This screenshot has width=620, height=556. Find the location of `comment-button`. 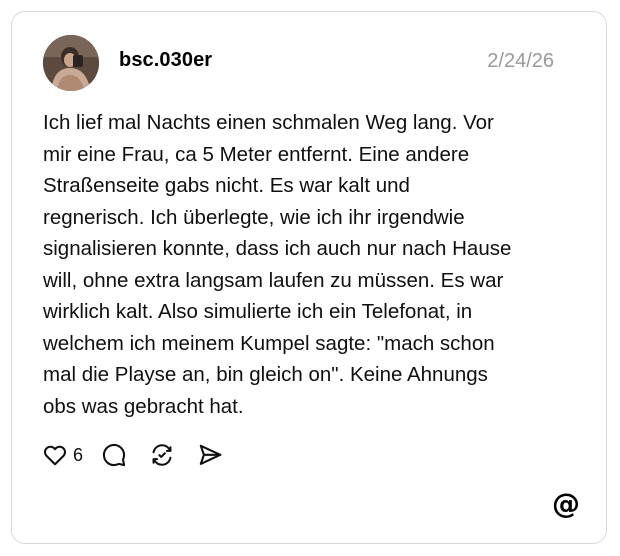

comment-button is located at coordinates (114, 455).